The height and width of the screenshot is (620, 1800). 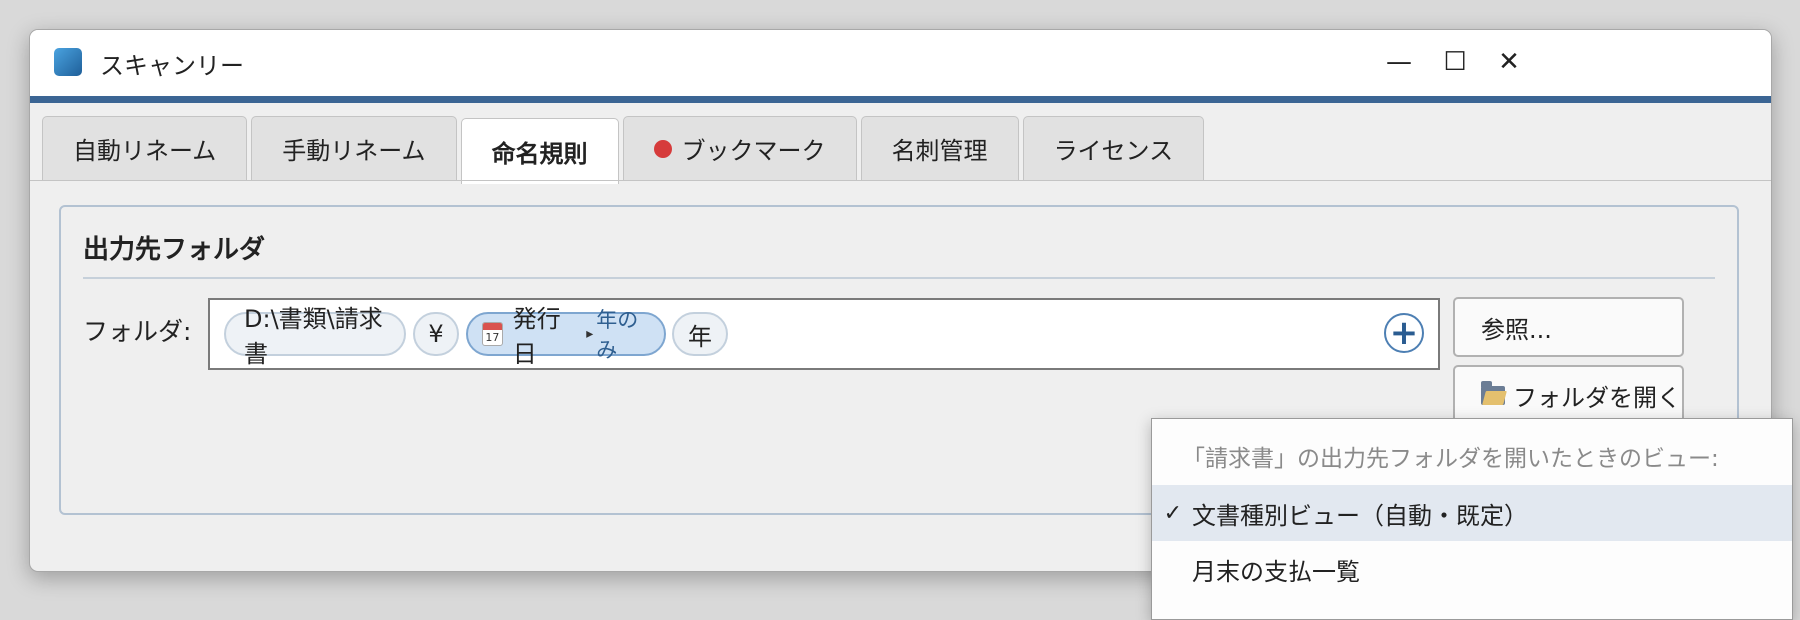 I want to click on accent-bar, so click(x=900, y=99).